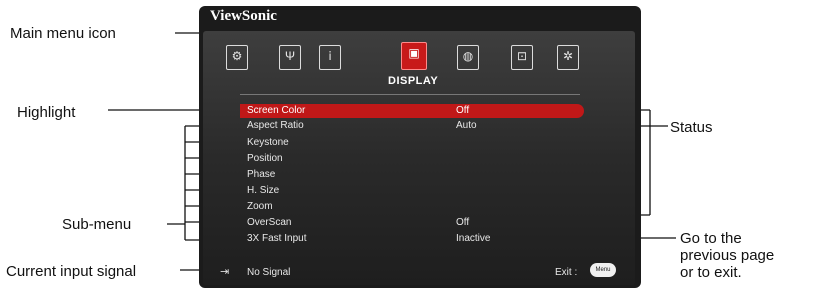  Describe the element at coordinates (243, 16) in the screenshot. I see `brand-logo: ViewSonic` at that location.